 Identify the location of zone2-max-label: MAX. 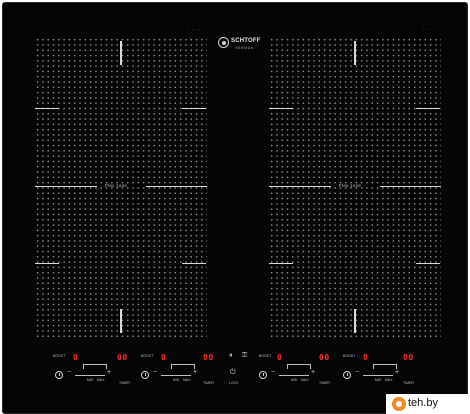
(187, 380).